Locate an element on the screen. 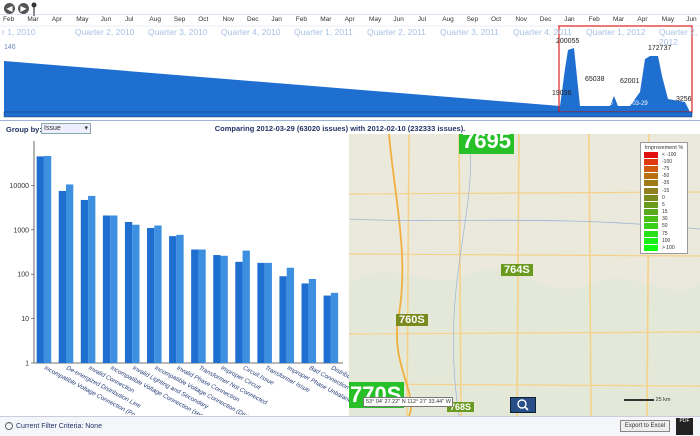 The width and height of the screenshot is (700, 436). y-tick-label: 10000 is located at coordinates (20, 186).